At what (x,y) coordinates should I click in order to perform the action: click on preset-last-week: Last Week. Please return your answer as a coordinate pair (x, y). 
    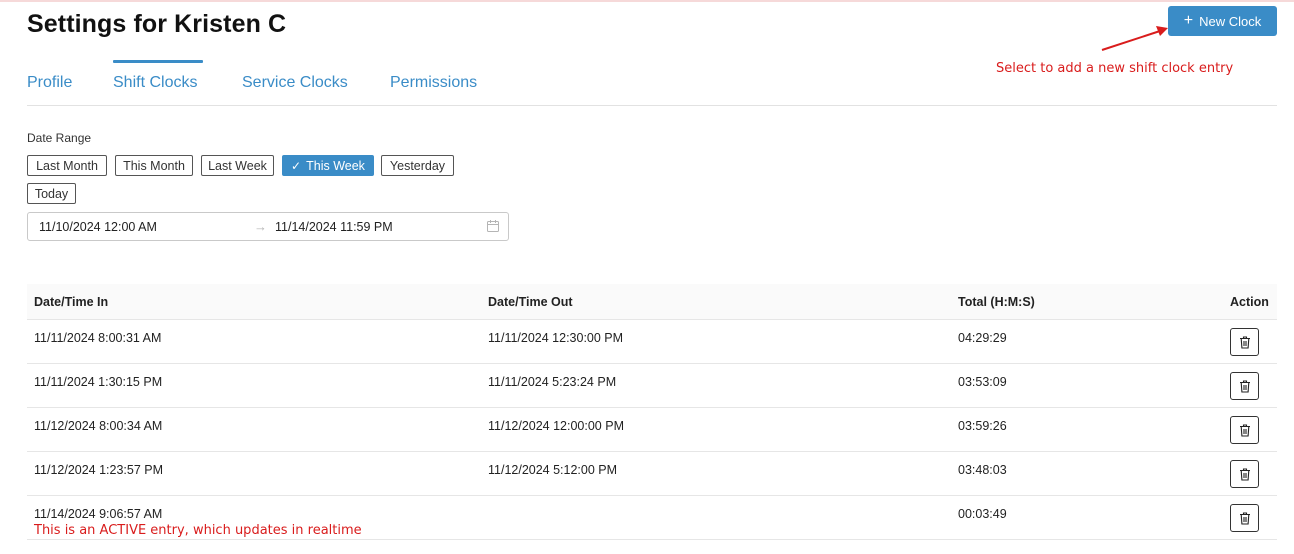
    Looking at the image, I should click on (237, 165).